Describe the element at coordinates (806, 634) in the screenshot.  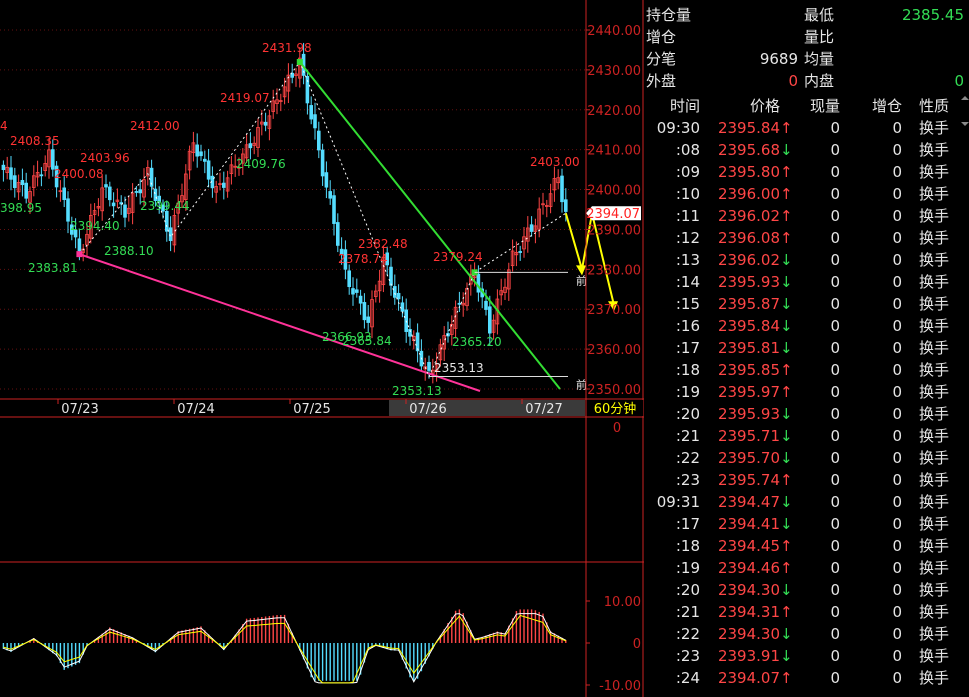
I see `table-row: :22 2394.30 ↓ 0 0 换手` at that location.